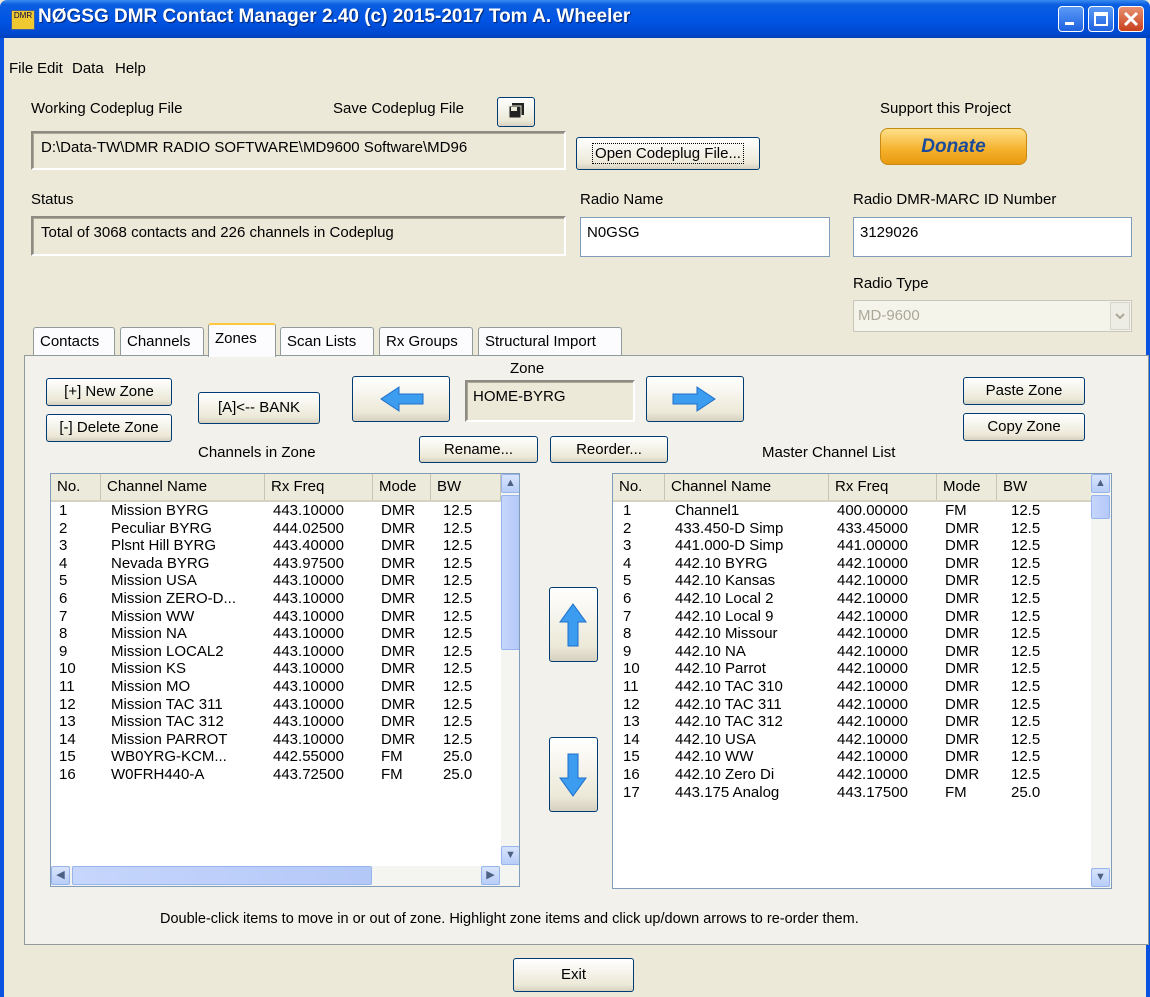 The height and width of the screenshot is (997, 1150). I want to click on donate-button: Donate, so click(953, 146).